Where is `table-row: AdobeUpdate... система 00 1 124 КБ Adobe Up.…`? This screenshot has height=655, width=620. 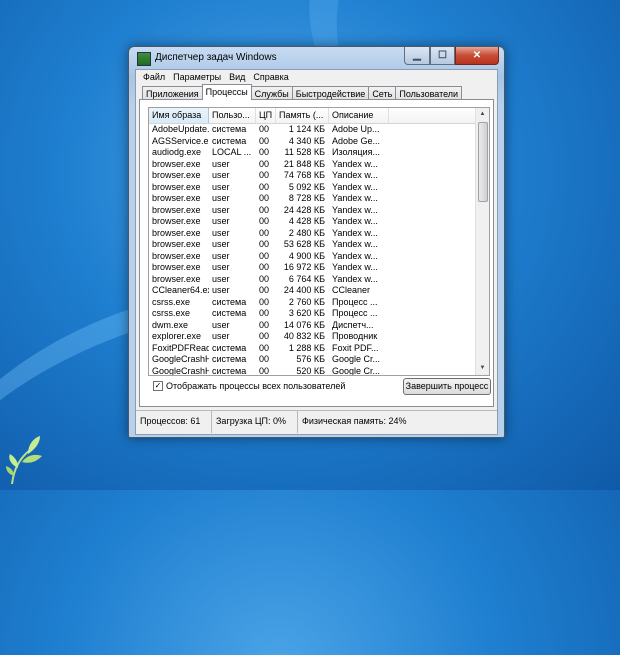 table-row: AdobeUpdate... система 00 1 124 КБ Adobe Up.… is located at coordinates (312, 130).